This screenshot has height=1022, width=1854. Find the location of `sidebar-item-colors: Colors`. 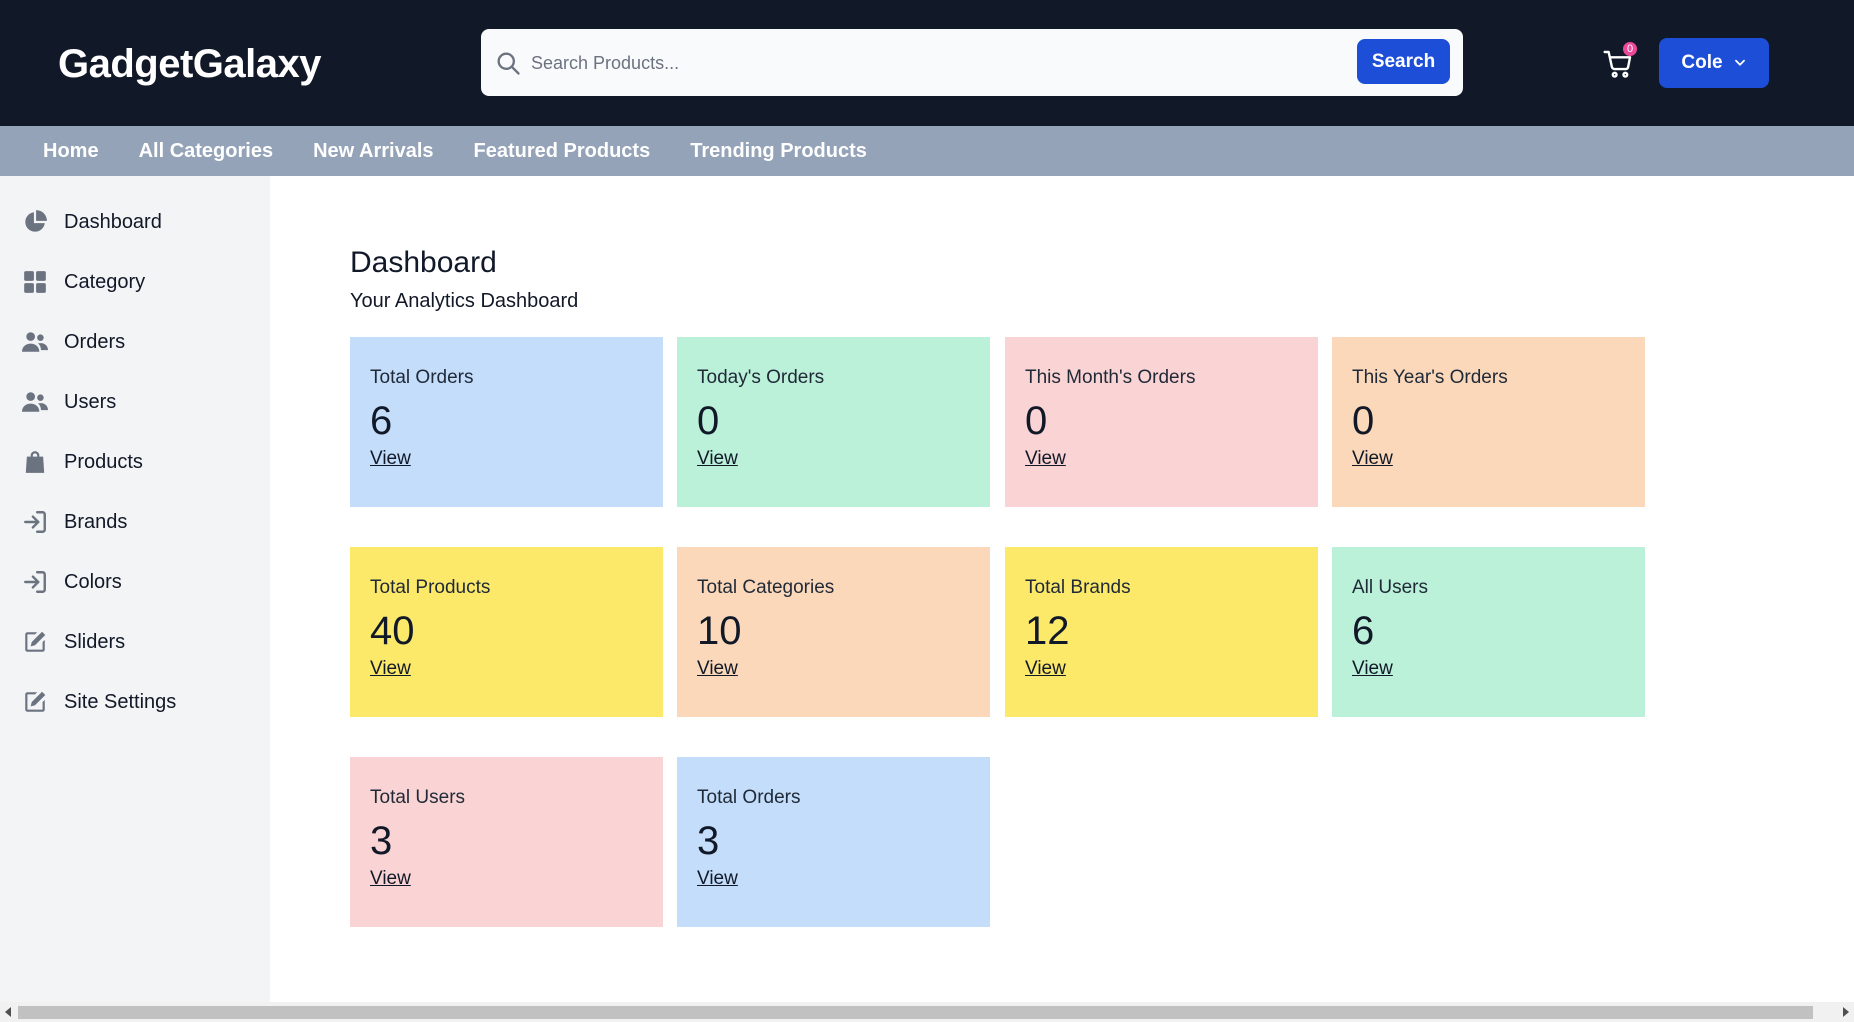

sidebar-item-colors: Colors is located at coordinates (72, 582).